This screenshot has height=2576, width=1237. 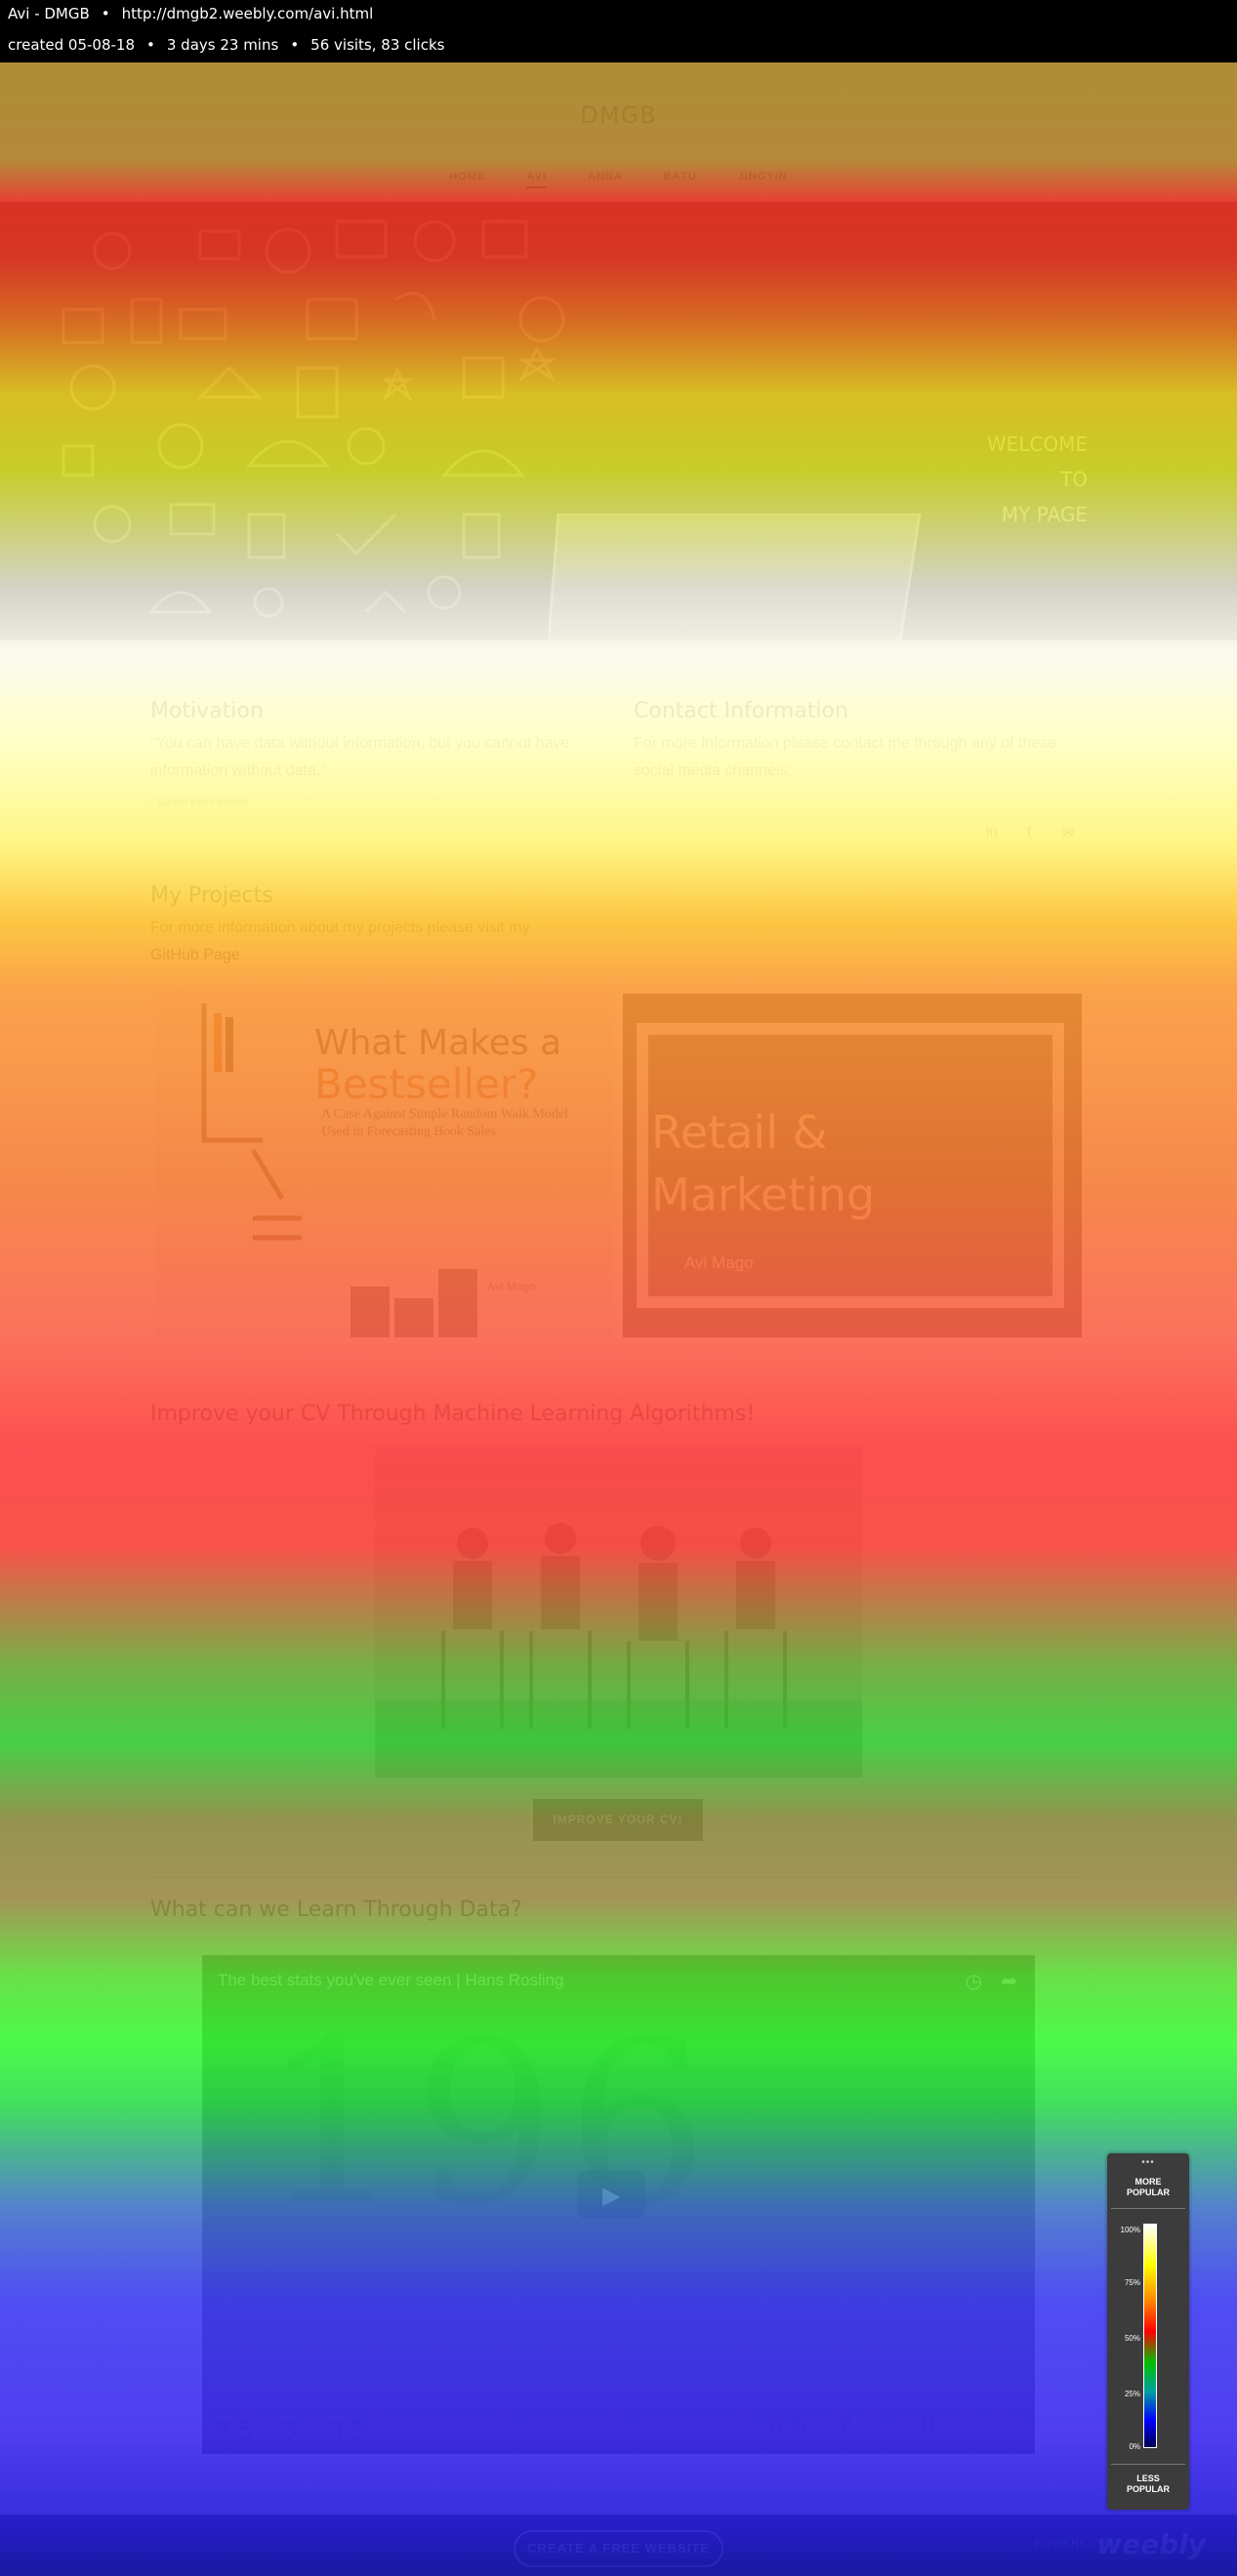 I want to click on video-axis-ticks-right: 6.5 7 8, so click(x=851, y=2425).